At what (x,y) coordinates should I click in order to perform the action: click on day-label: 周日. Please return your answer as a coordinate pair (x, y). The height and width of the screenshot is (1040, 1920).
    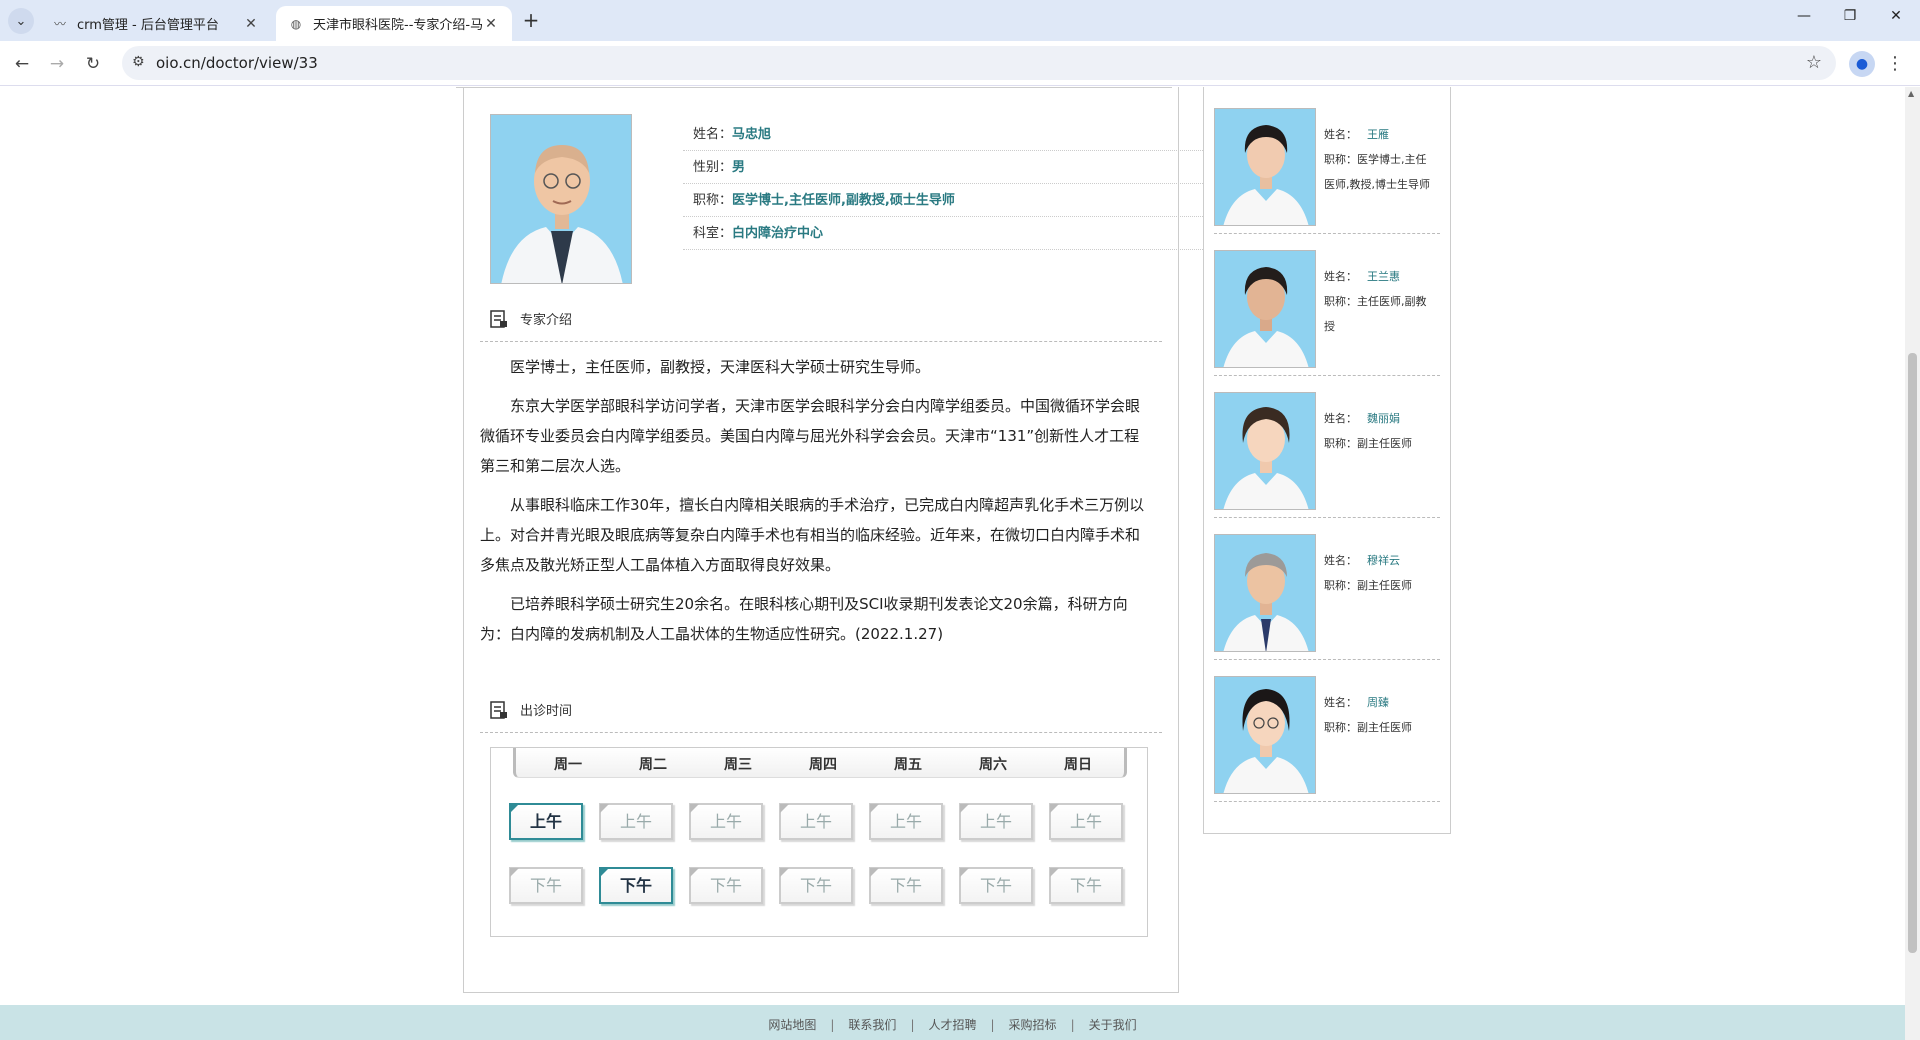
    Looking at the image, I should click on (1078, 765).